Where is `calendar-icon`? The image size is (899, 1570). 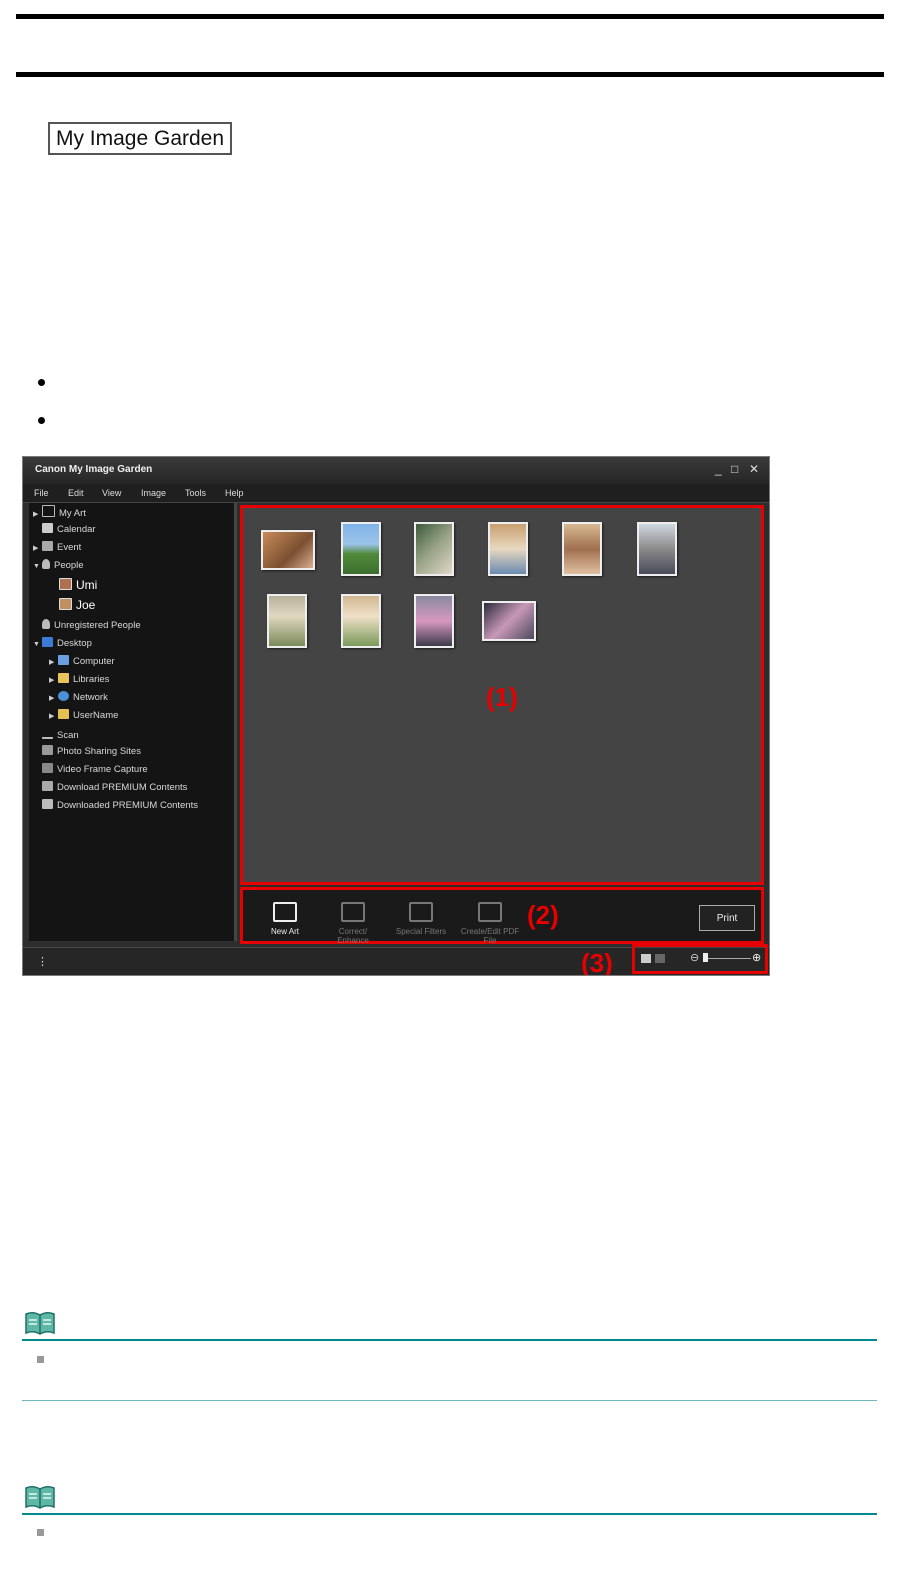
calendar-icon is located at coordinates (47, 528).